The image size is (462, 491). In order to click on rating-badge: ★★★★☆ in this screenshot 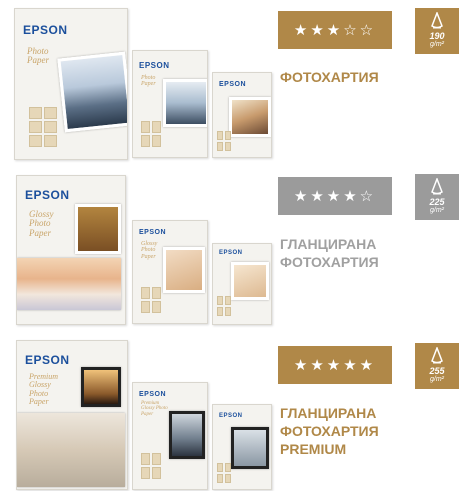, I will do `click(335, 196)`.